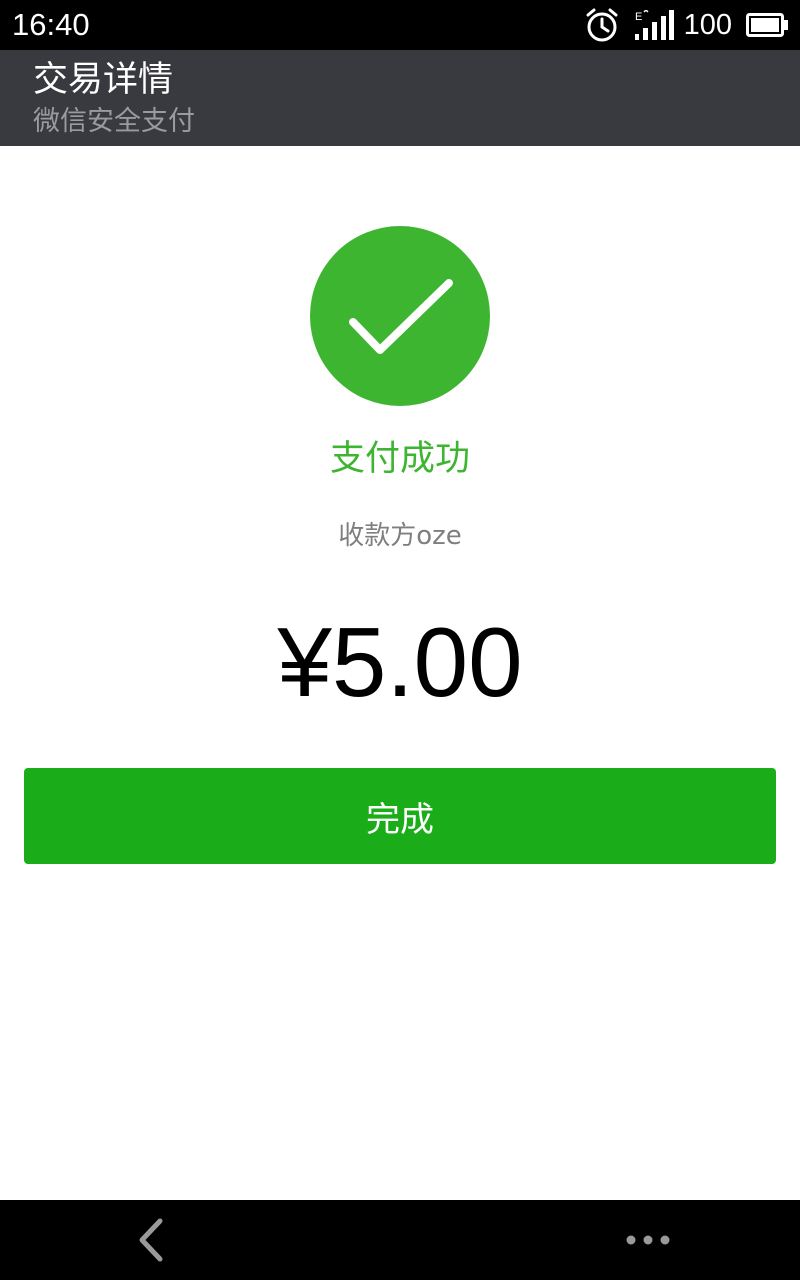 Image resolution: width=800 pixels, height=1280 pixels. Describe the element at coordinates (114, 121) in the screenshot. I see `page-subtitle: 微信安全支付` at that location.